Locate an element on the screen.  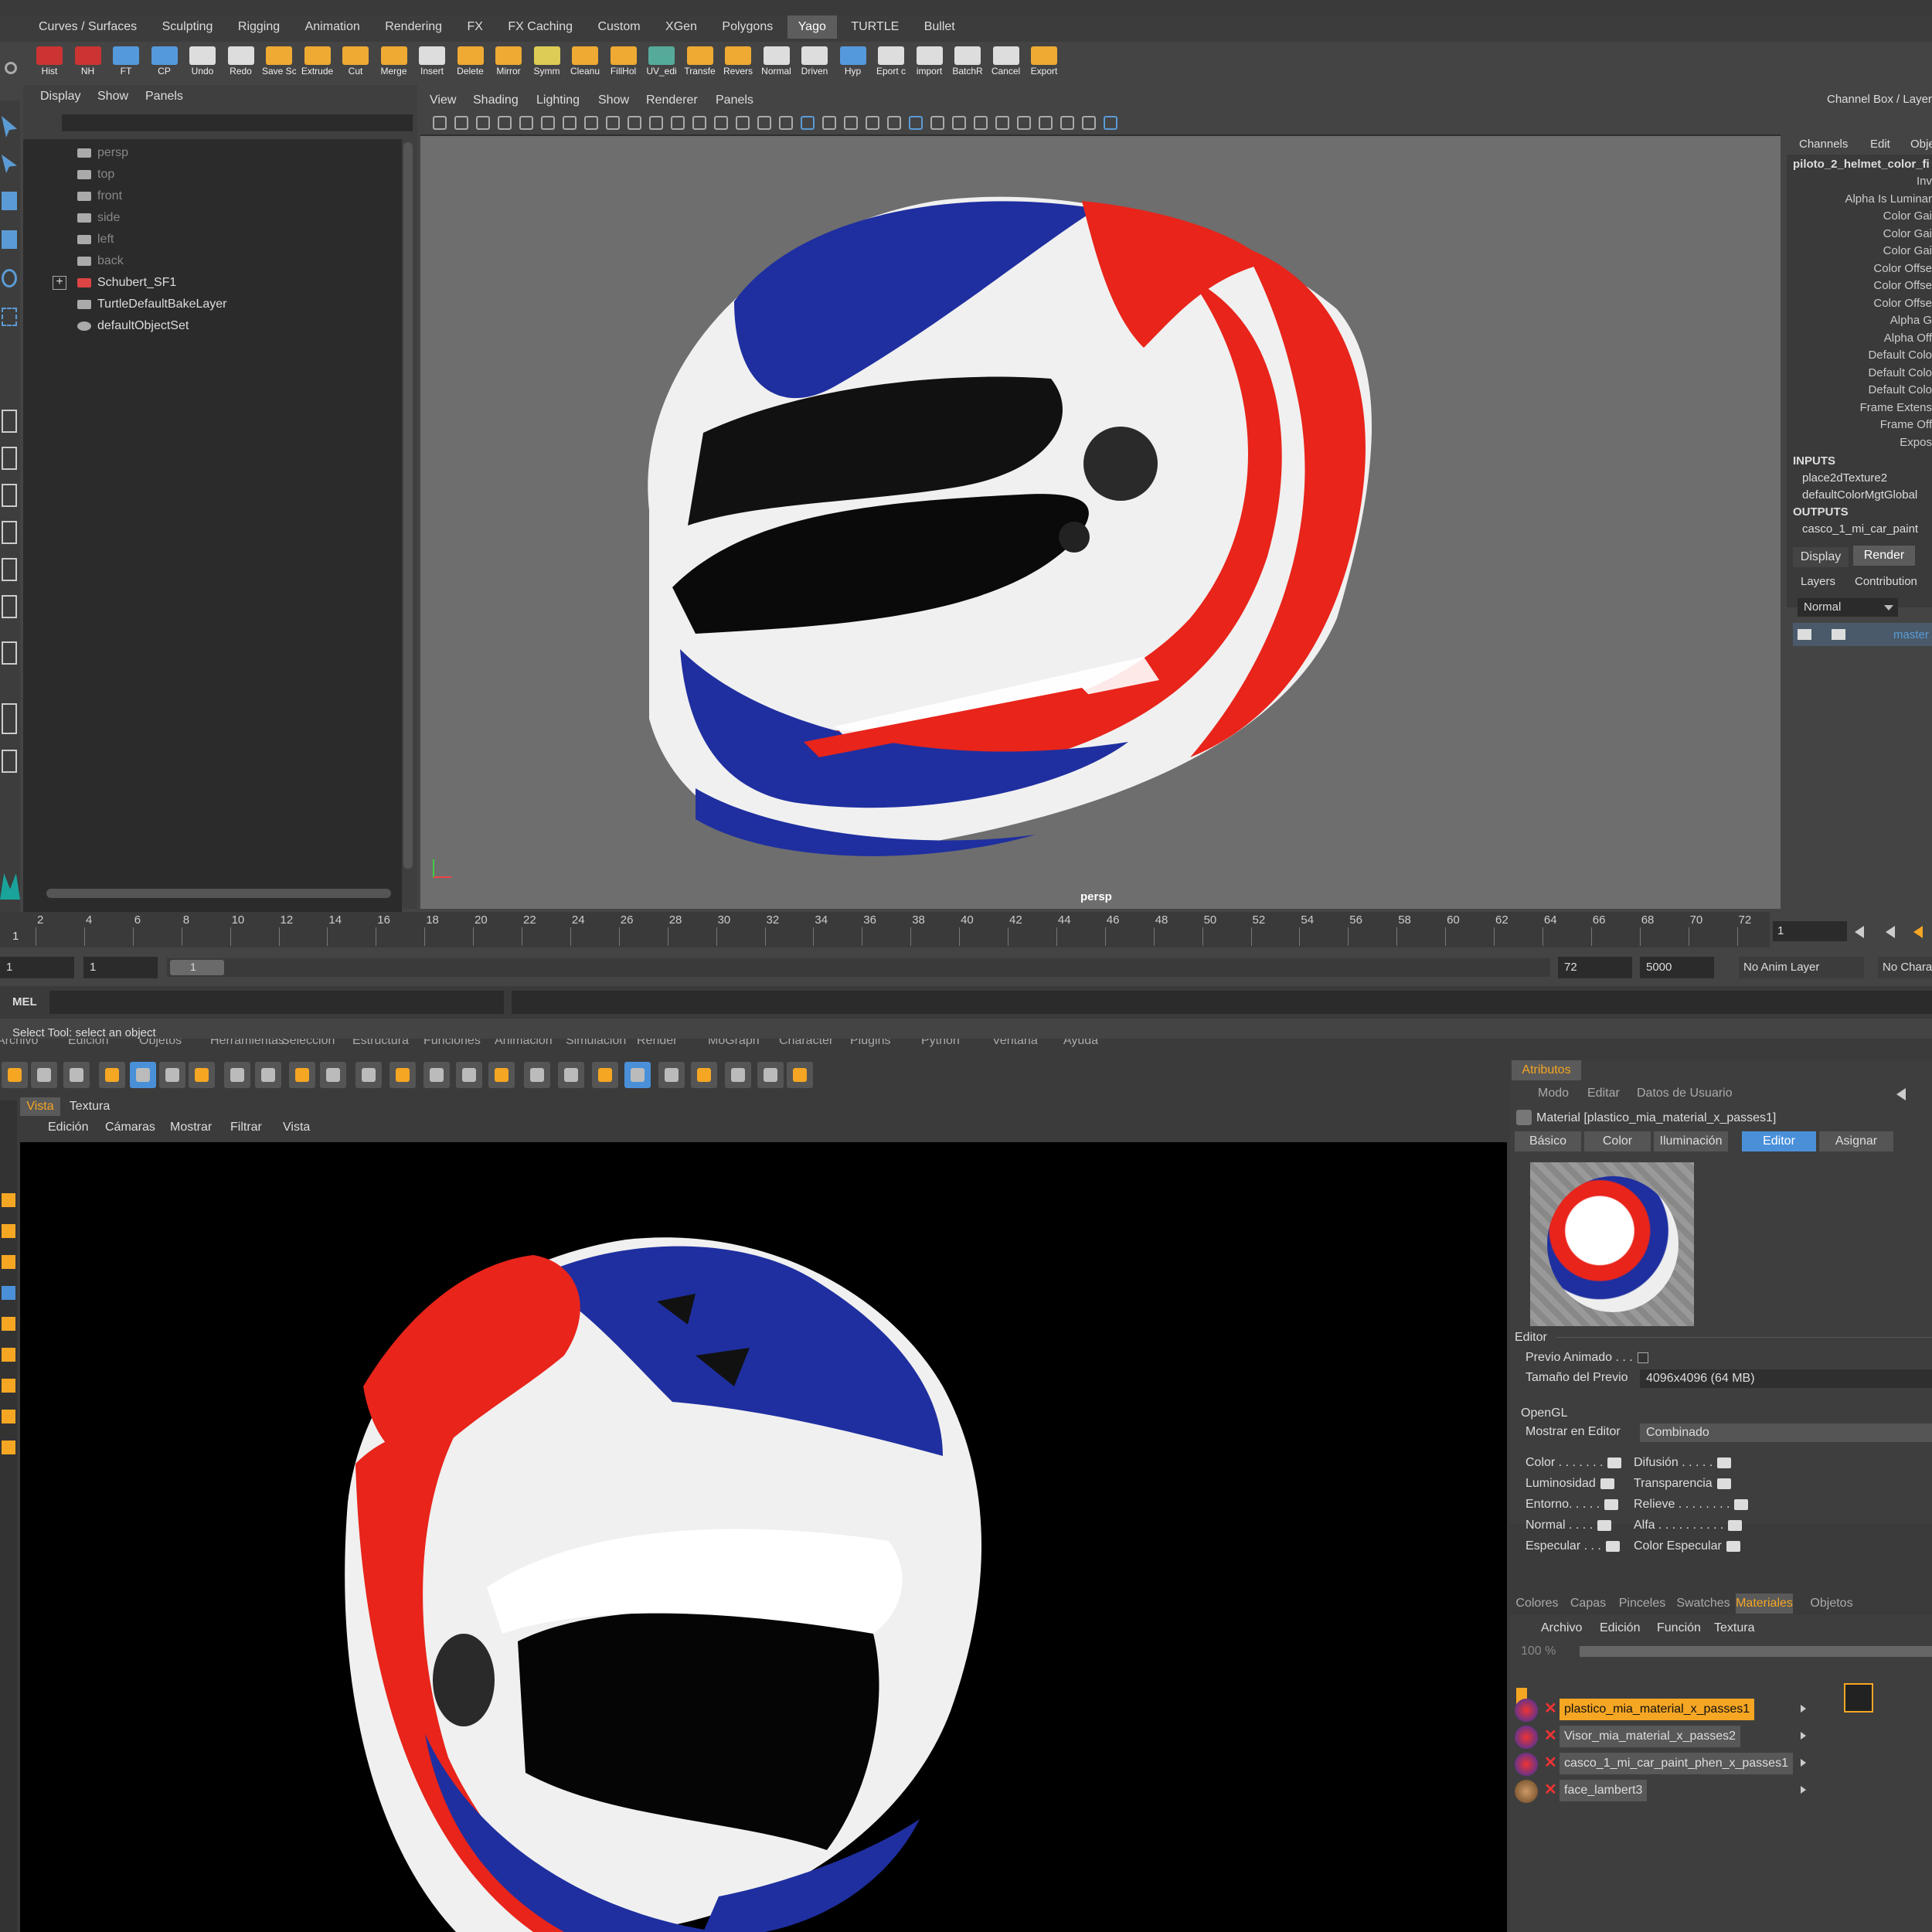
shelf-tab: Rendering is located at coordinates (414, 27).